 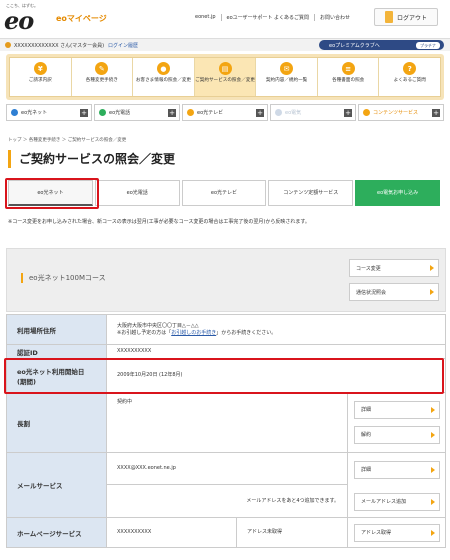 What do you see at coordinates (56, 351) in the screenshot?
I see `auth-id-label: 認証ID` at bounding box center [56, 351].